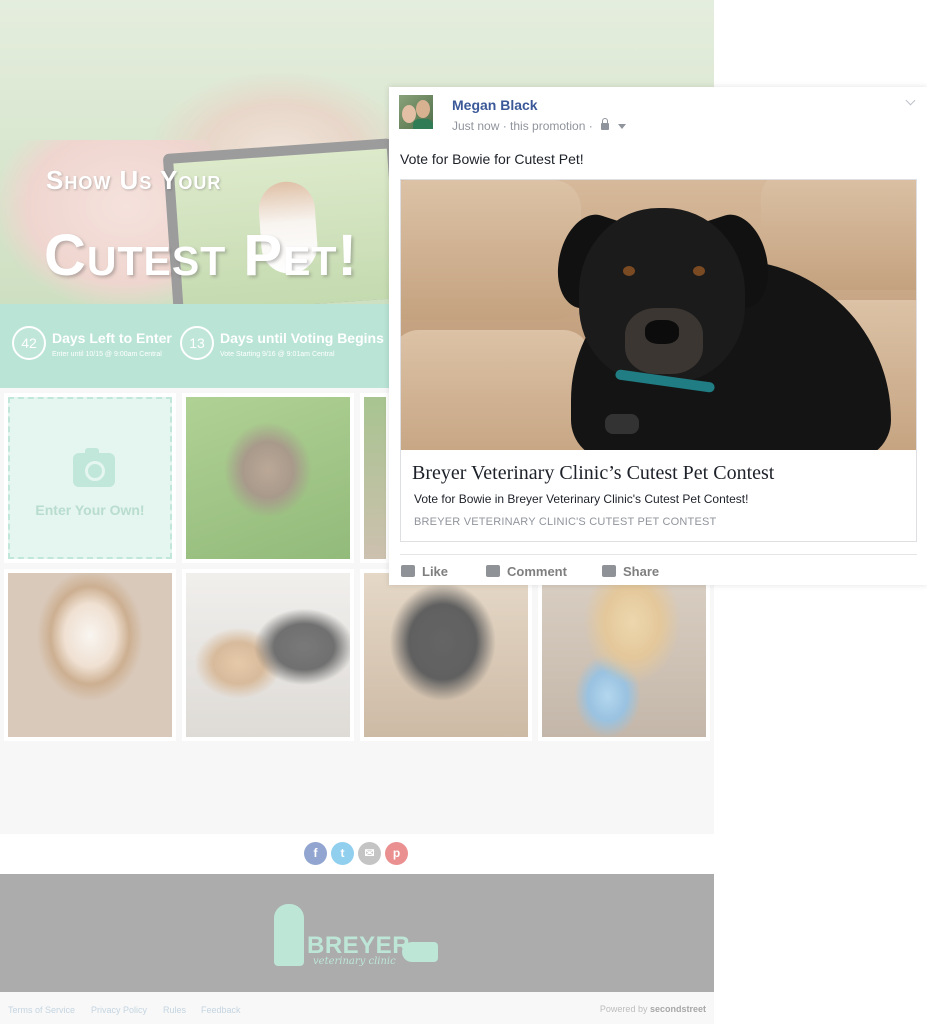 Image resolution: width=927 pixels, height=1024 pixels. What do you see at coordinates (435, 571) in the screenshot?
I see `like-label: Like` at bounding box center [435, 571].